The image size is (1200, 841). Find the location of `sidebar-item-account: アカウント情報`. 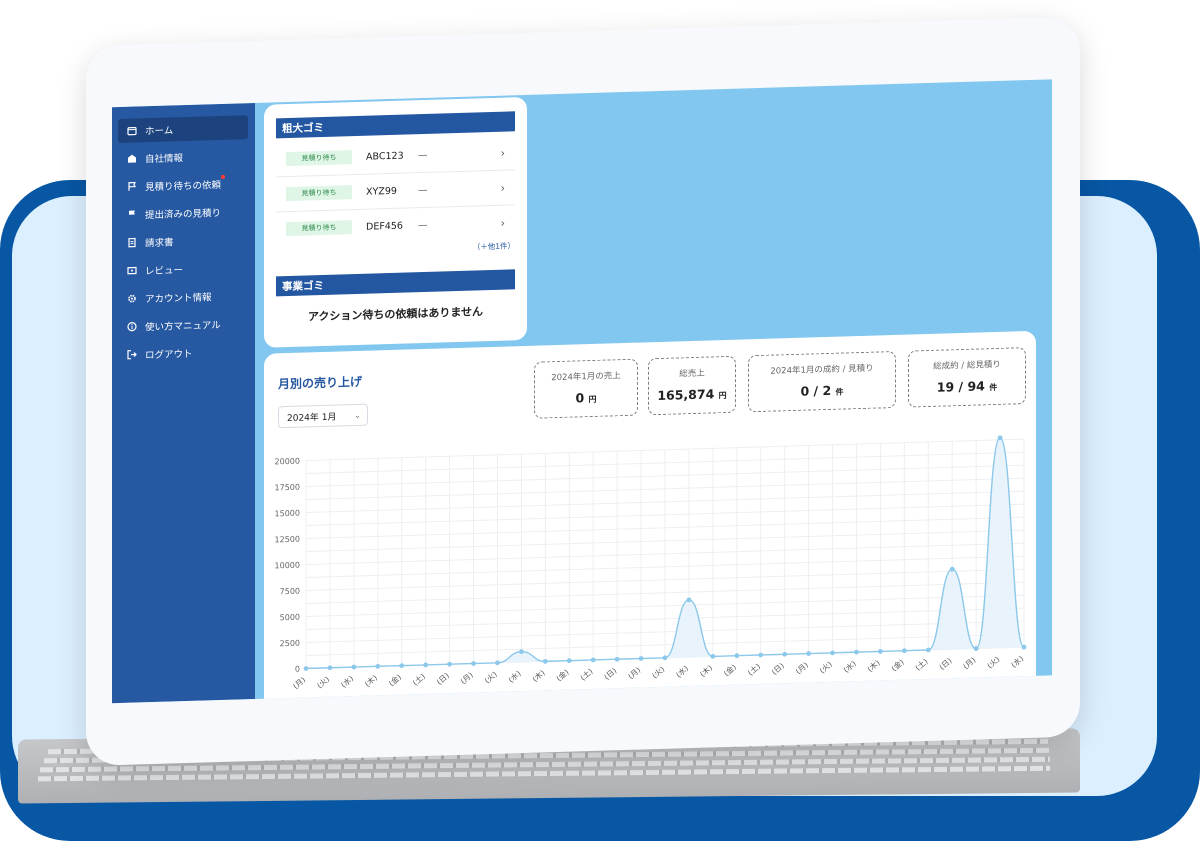

sidebar-item-account: アカウント情報 is located at coordinates (183, 297).